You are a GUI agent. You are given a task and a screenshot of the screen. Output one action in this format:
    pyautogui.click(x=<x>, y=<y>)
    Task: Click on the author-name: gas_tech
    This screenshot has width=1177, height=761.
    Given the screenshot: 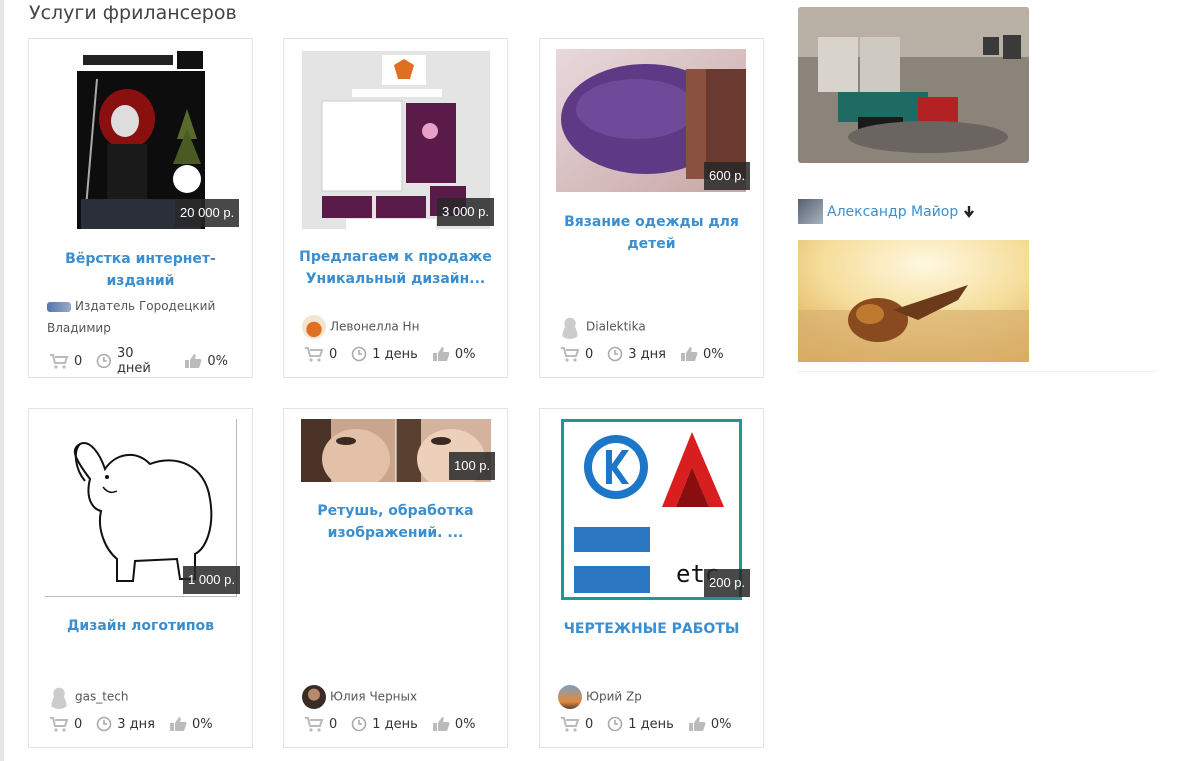 What is the action you would take?
    pyautogui.click(x=102, y=697)
    